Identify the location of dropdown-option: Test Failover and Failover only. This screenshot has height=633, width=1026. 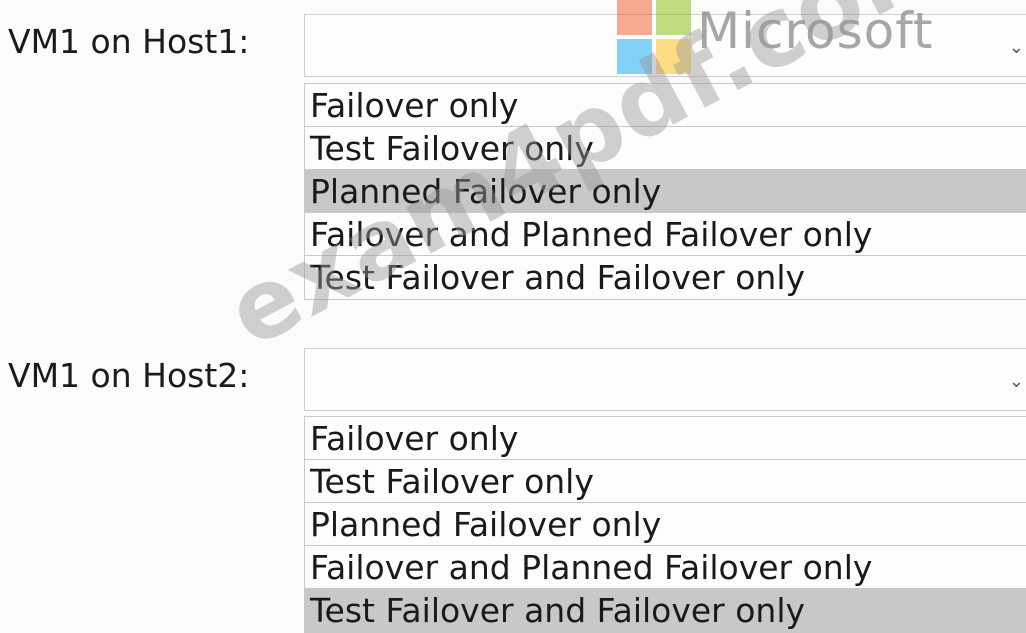
(665, 277).